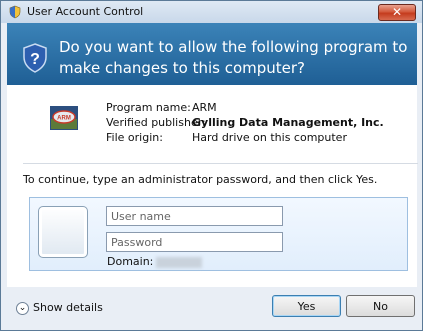 This screenshot has height=333, width=425. I want to click on domain-value-redacted, so click(179, 262).